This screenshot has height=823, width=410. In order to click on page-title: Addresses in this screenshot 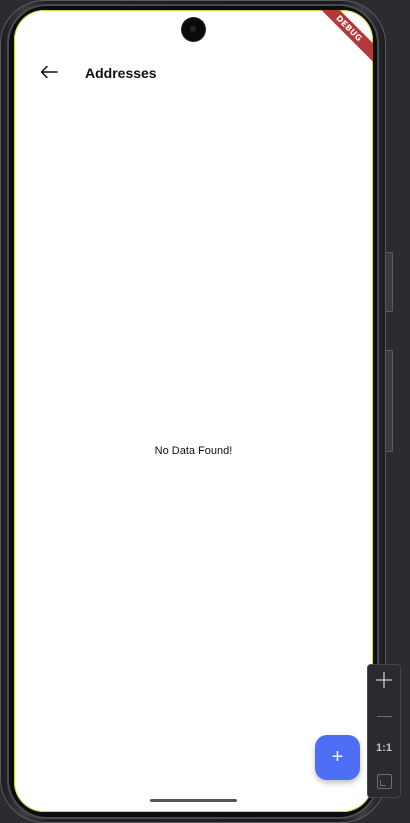, I will do `click(121, 73)`.